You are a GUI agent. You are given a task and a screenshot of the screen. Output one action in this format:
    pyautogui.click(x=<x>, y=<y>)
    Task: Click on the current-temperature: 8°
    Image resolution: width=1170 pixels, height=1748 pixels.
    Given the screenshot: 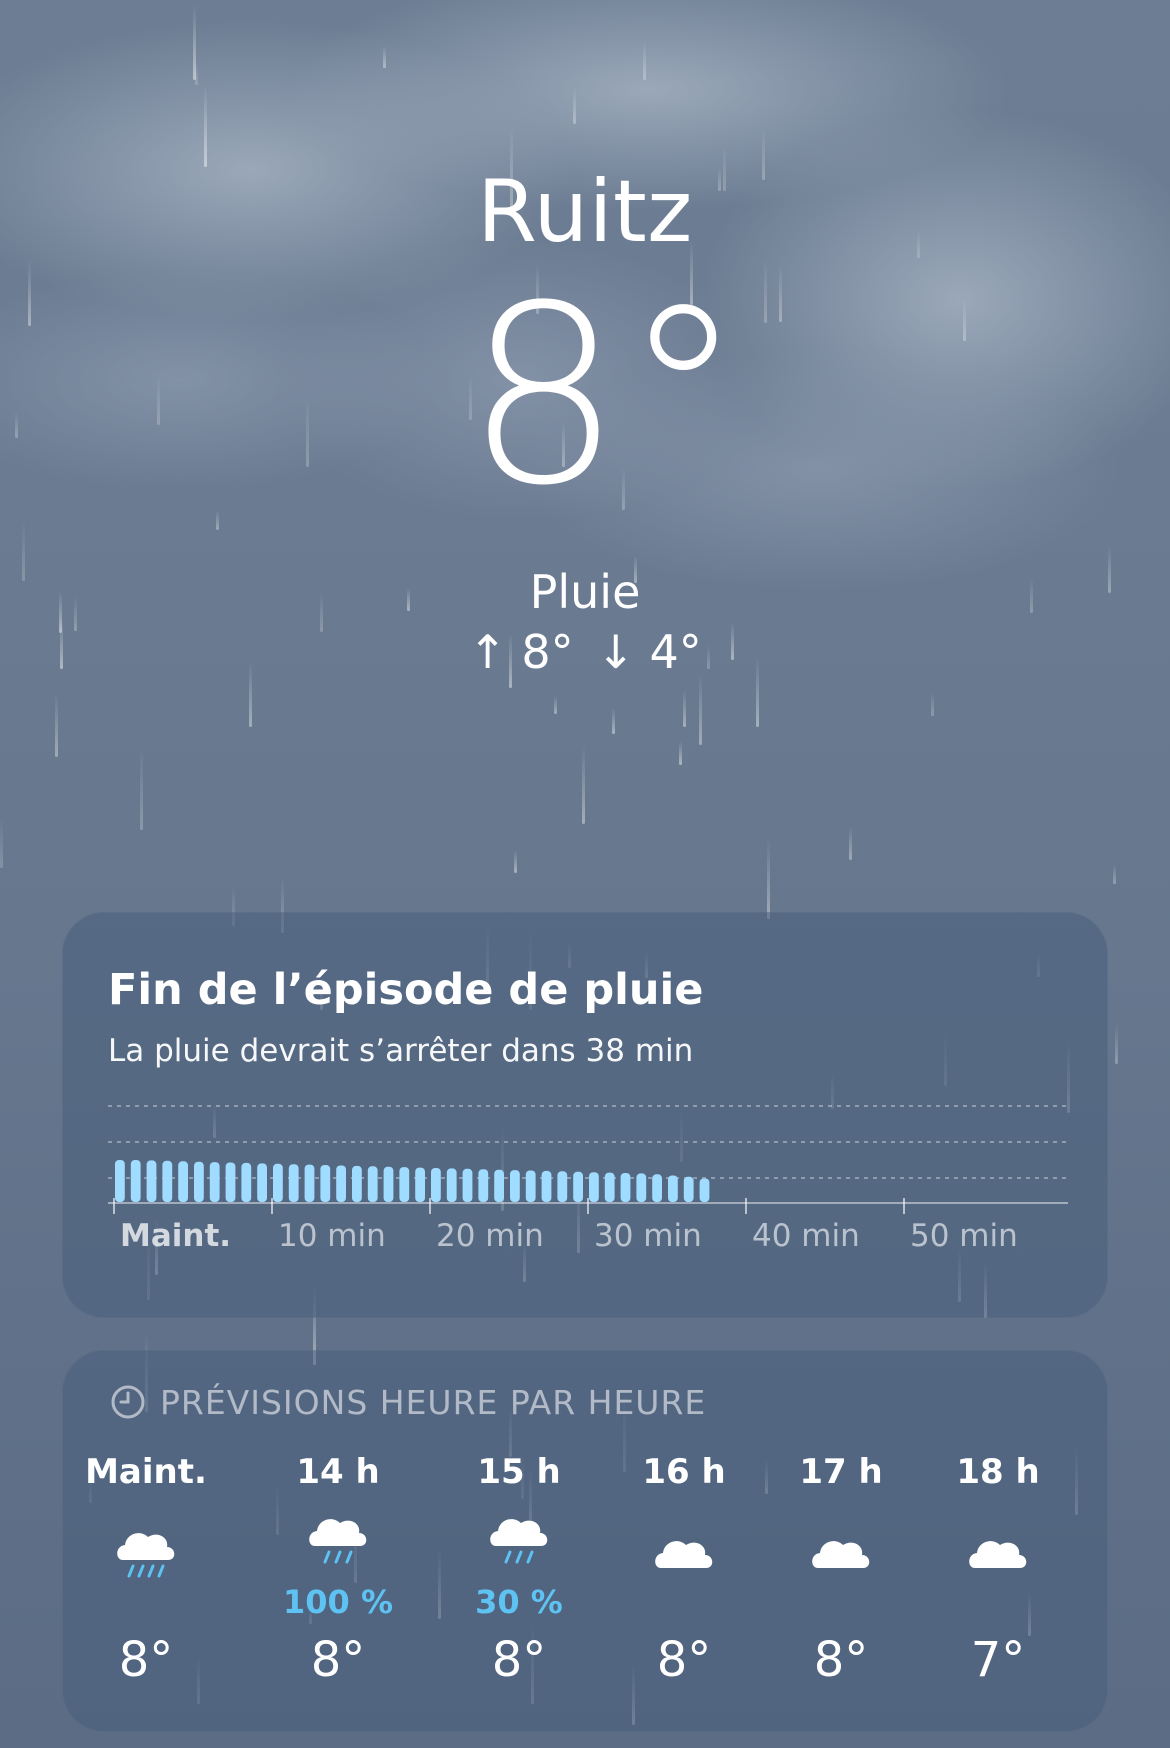 What is the action you would take?
    pyautogui.click(x=605, y=397)
    